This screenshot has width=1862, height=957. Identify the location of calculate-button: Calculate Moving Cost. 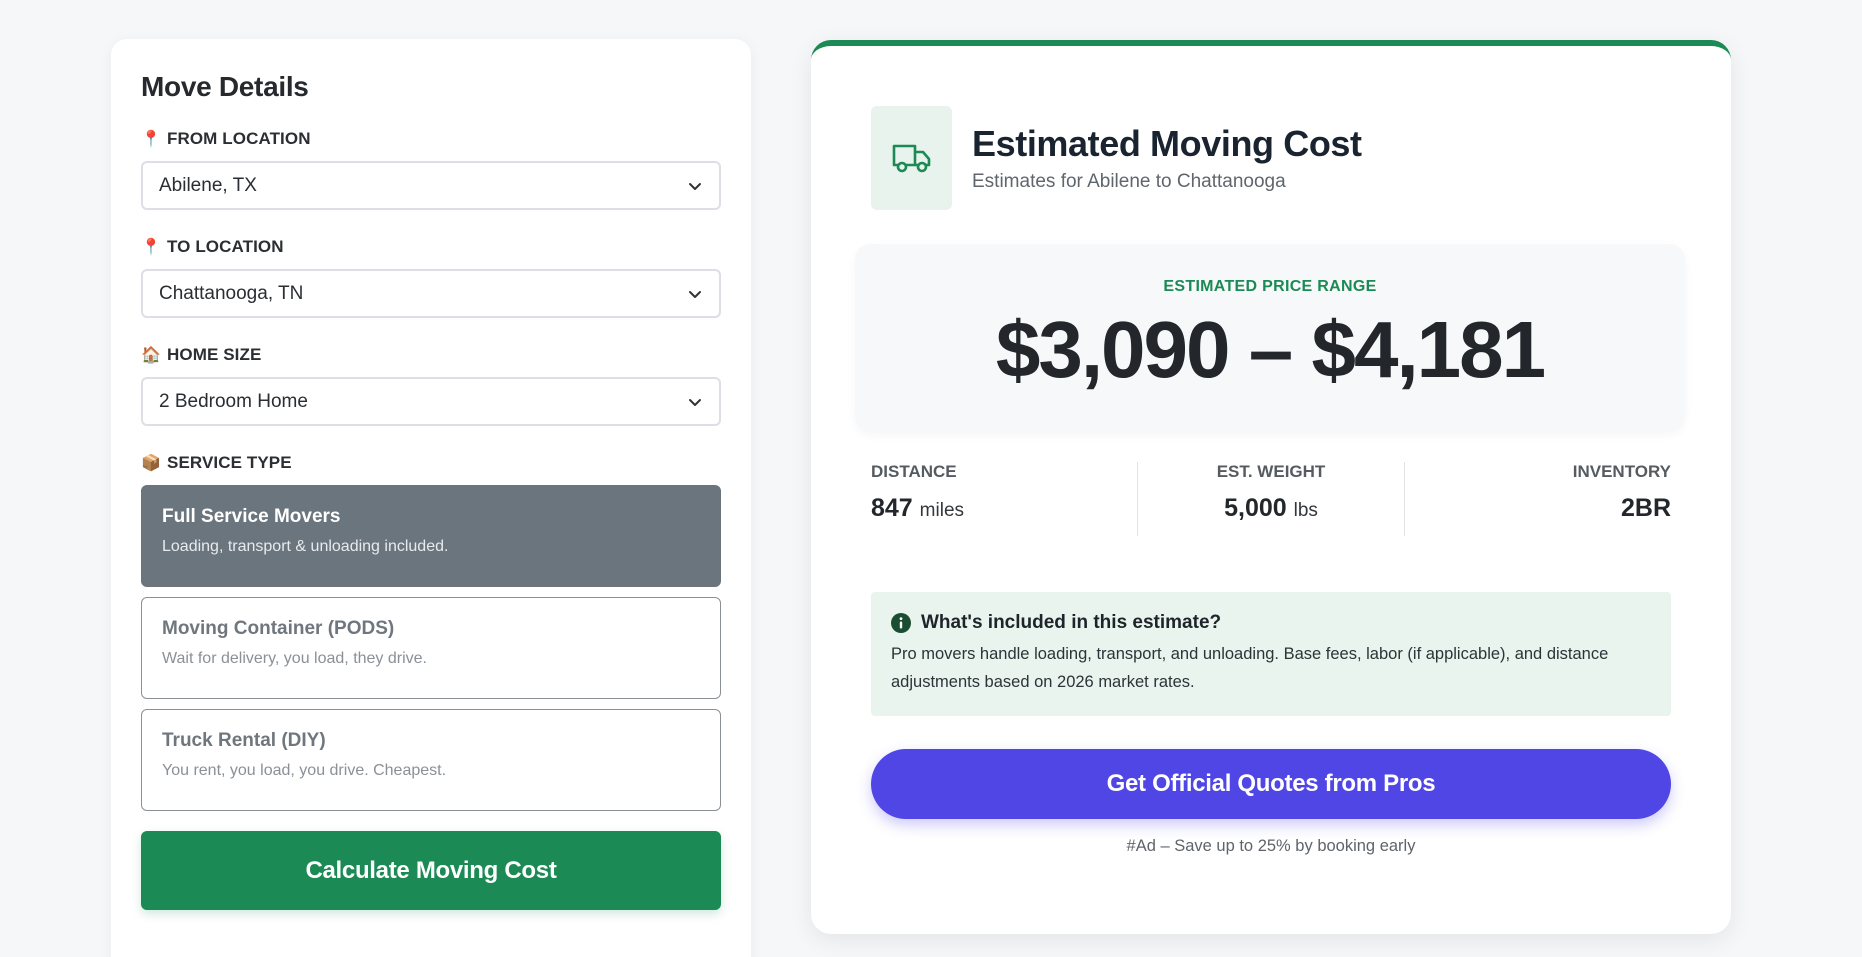
(431, 870).